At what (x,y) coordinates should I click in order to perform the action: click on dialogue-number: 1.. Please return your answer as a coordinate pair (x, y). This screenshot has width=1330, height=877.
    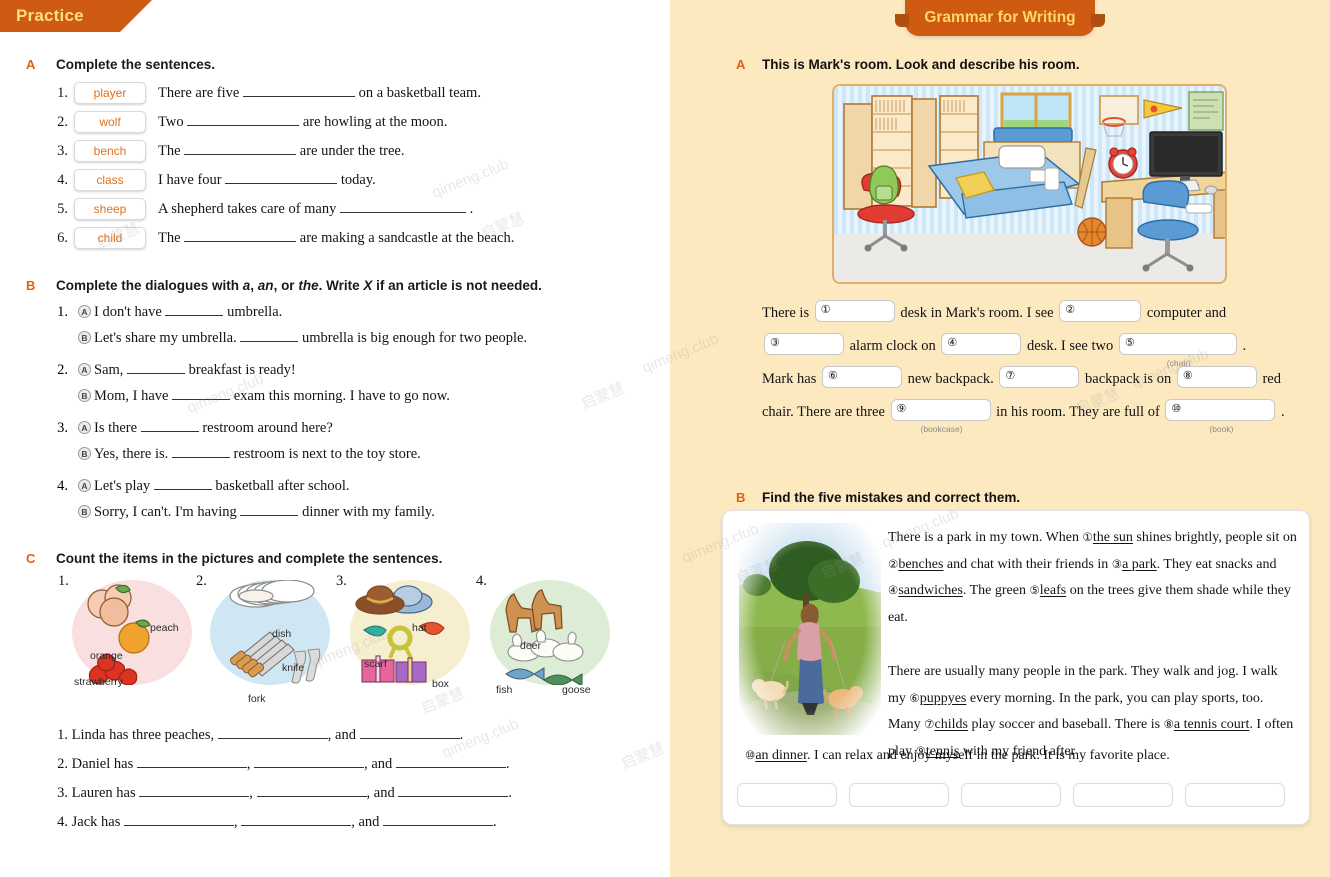
    Looking at the image, I should click on (62, 312).